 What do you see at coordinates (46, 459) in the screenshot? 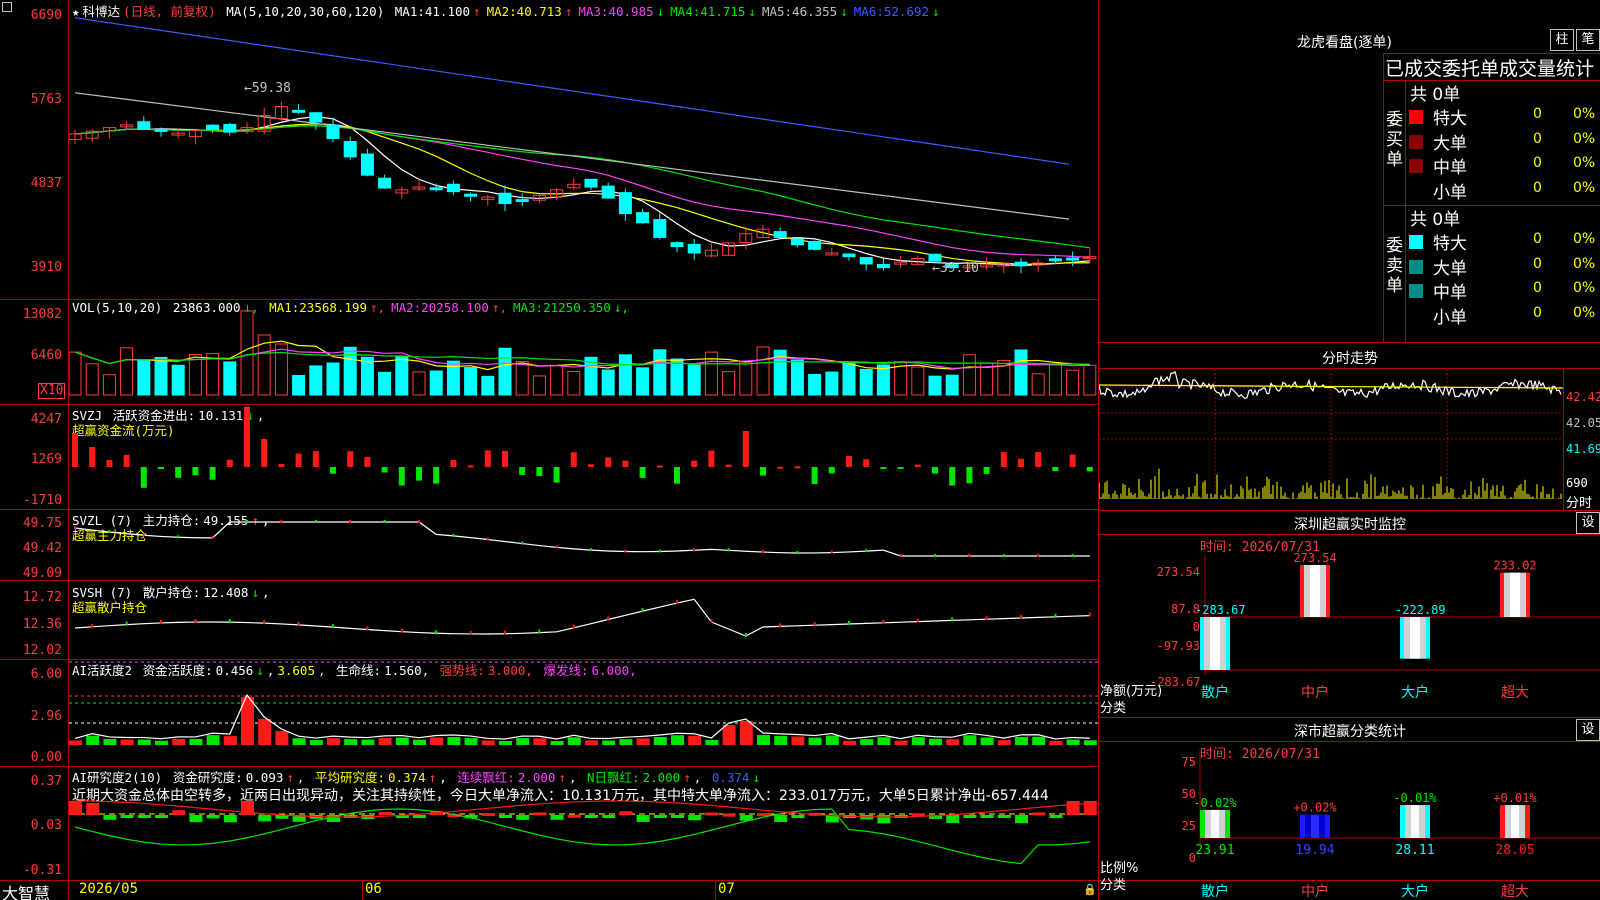
I see `svzj-label-1: 1269` at bounding box center [46, 459].